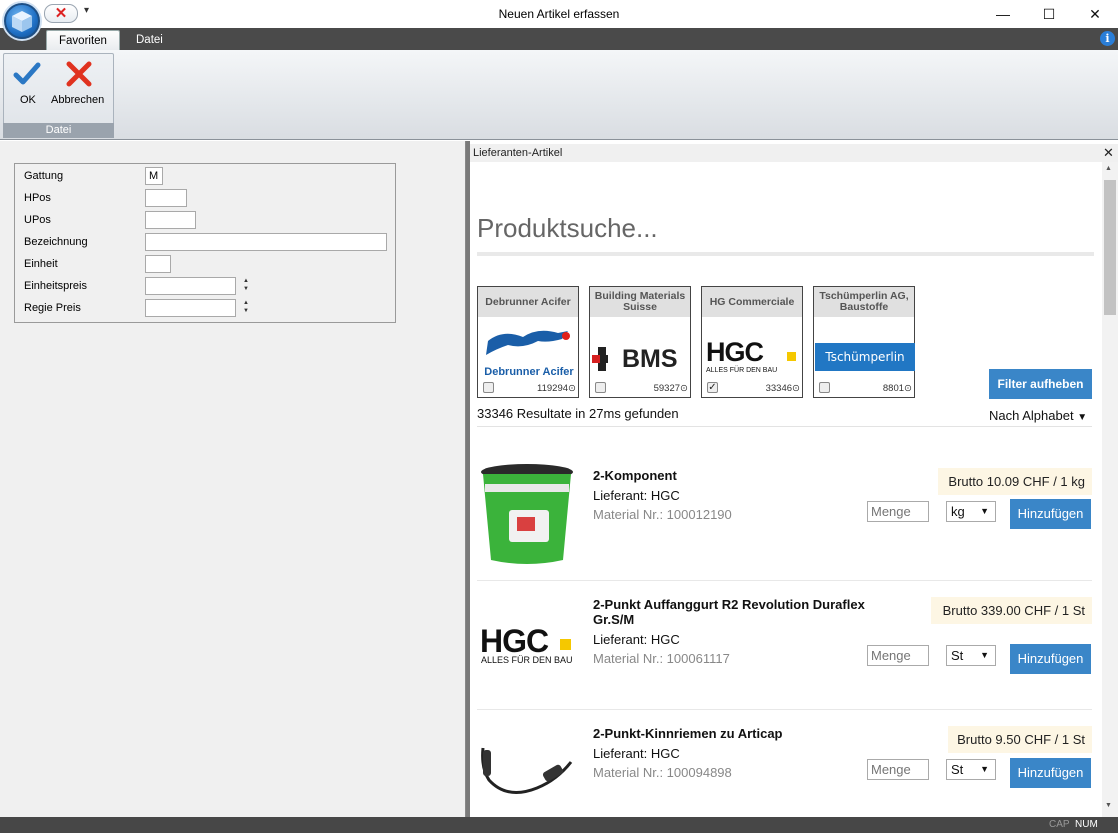 The height and width of the screenshot is (833, 1118). Describe the element at coordinates (149, 40) in the screenshot. I see `tab-datei: Datei` at that location.